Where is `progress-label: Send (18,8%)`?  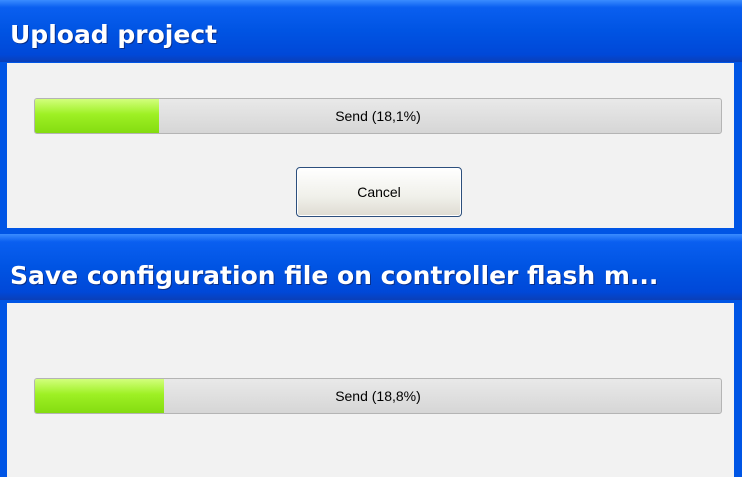
progress-label: Send (18,8%) is located at coordinates (378, 396).